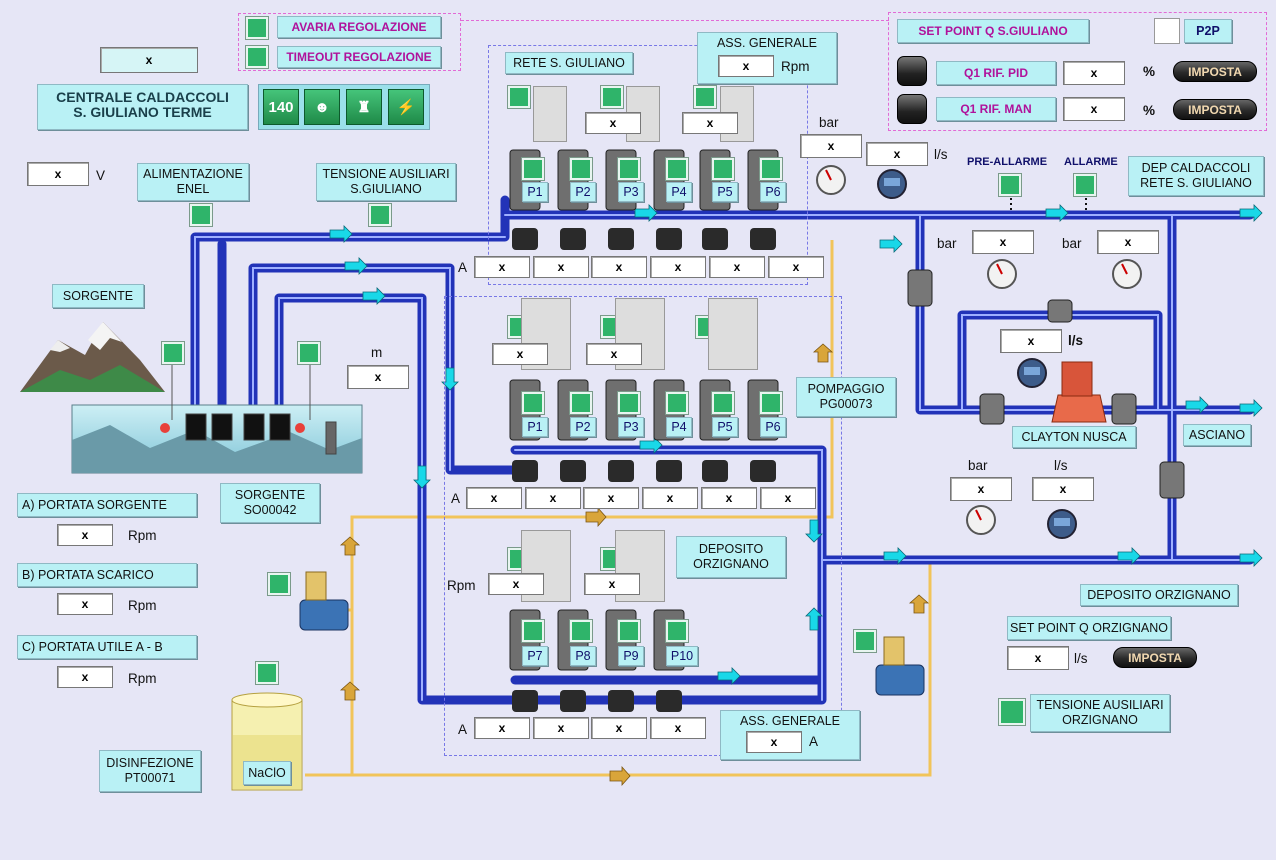  What do you see at coordinates (309, 353) in the screenshot?
I see `sorgente-status` at bounding box center [309, 353].